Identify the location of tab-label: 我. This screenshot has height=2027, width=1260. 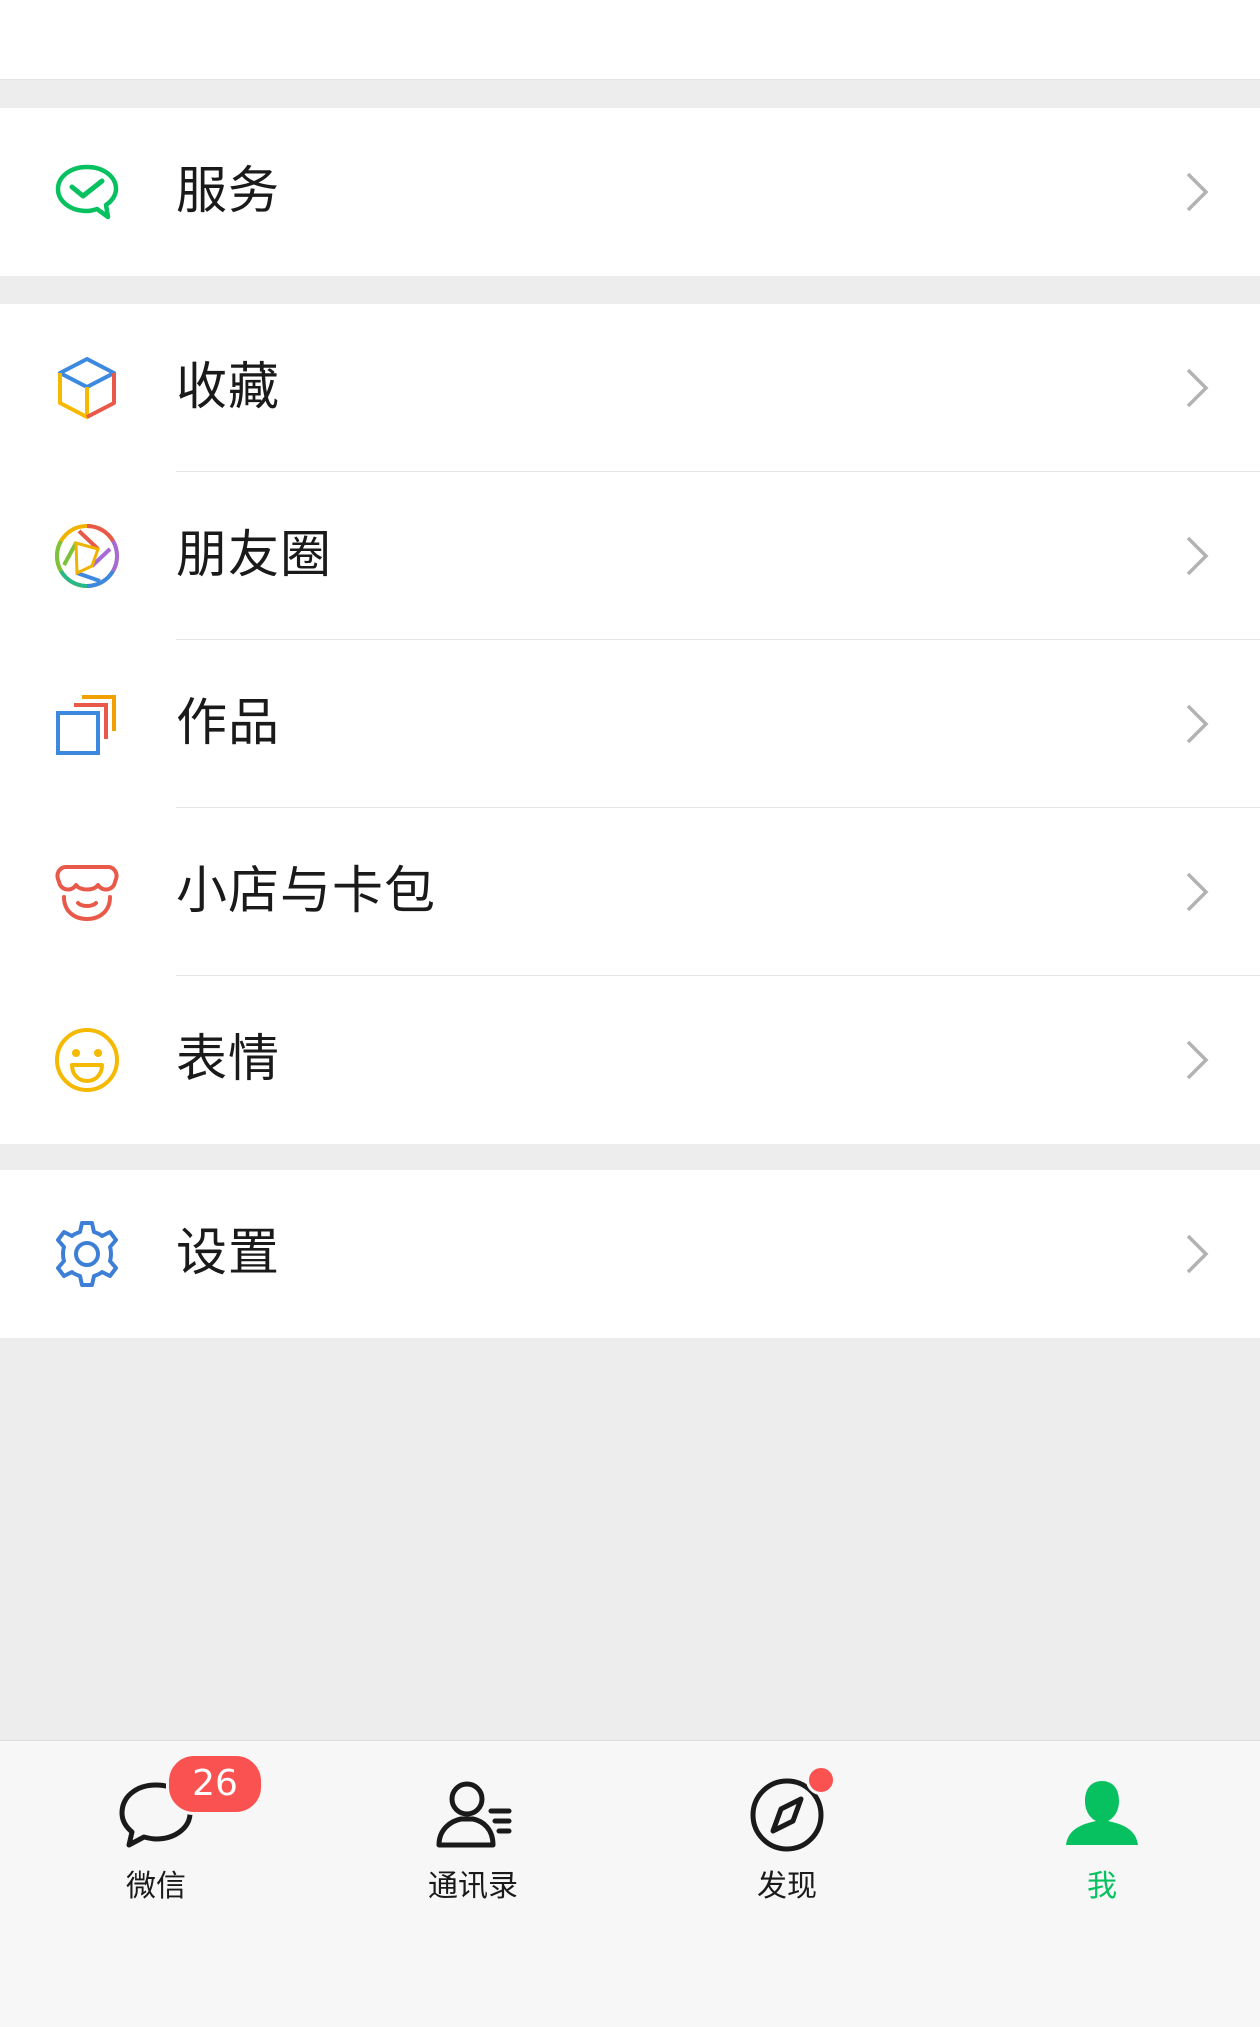
(1102, 1886).